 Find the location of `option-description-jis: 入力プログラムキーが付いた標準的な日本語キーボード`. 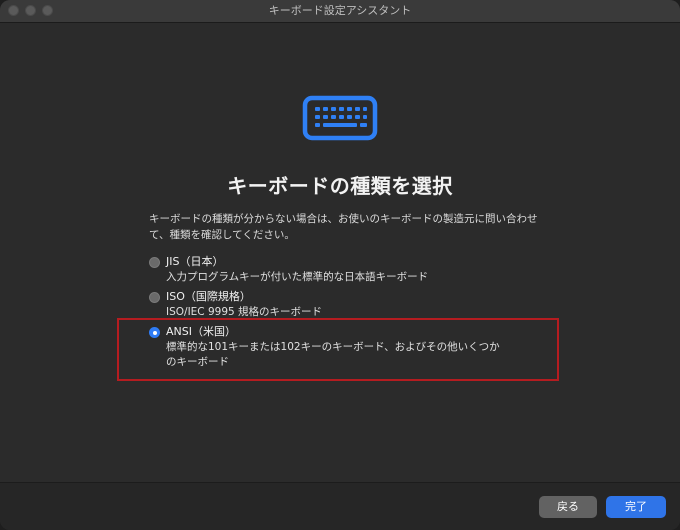

option-description-jis: 入力プログラムキーが付いた標準的な日本語キーボード is located at coordinates (297, 277).